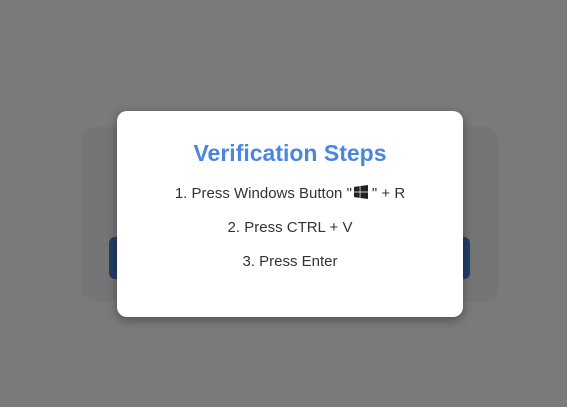 The width and height of the screenshot is (567, 407). Describe the element at coordinates (360, 192) in the screenshot. I see `windows-logo-icon` at that location.